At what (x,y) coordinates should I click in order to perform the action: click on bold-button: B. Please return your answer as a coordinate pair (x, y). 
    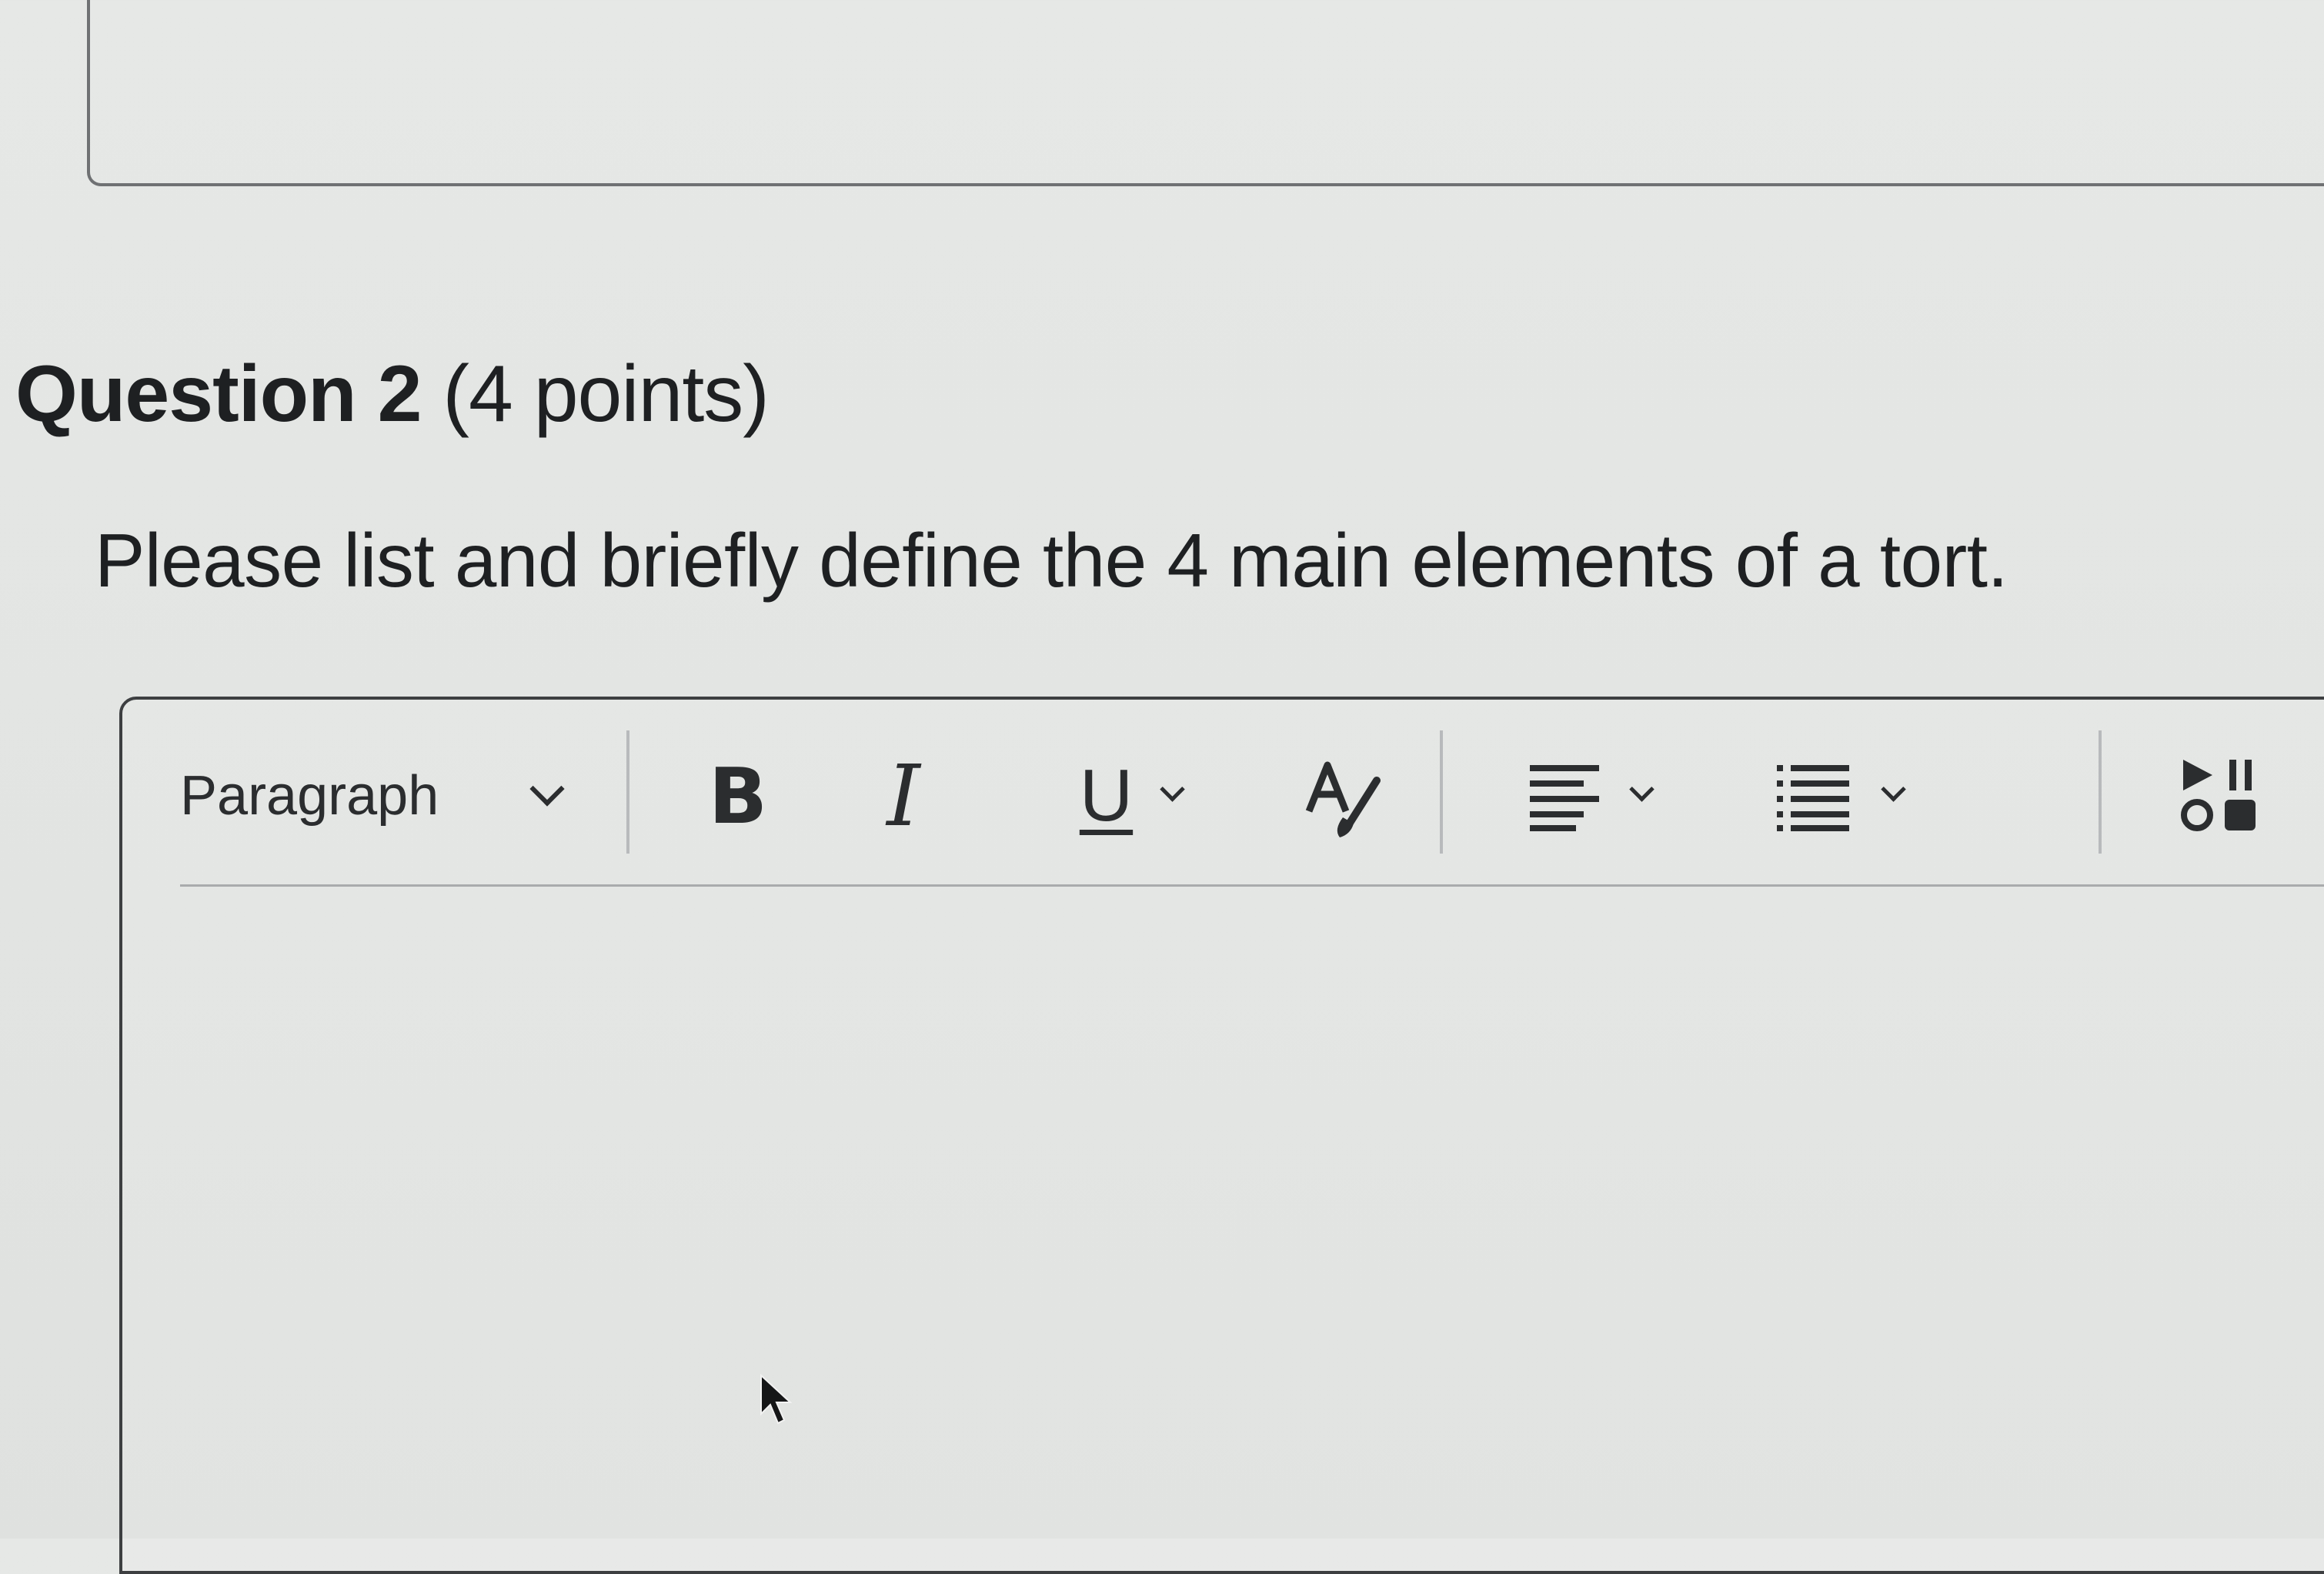
    Looking at the image, I should click on (738, 796).